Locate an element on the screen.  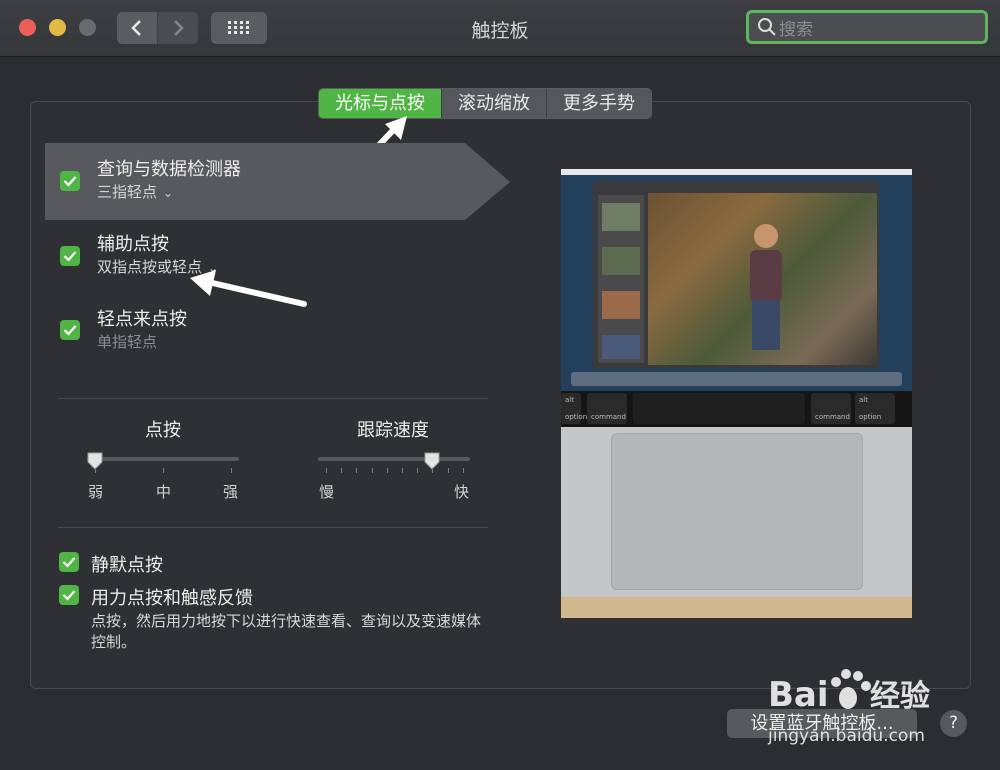
tap-to-click-checkbox is located at coordinates (70, 330).